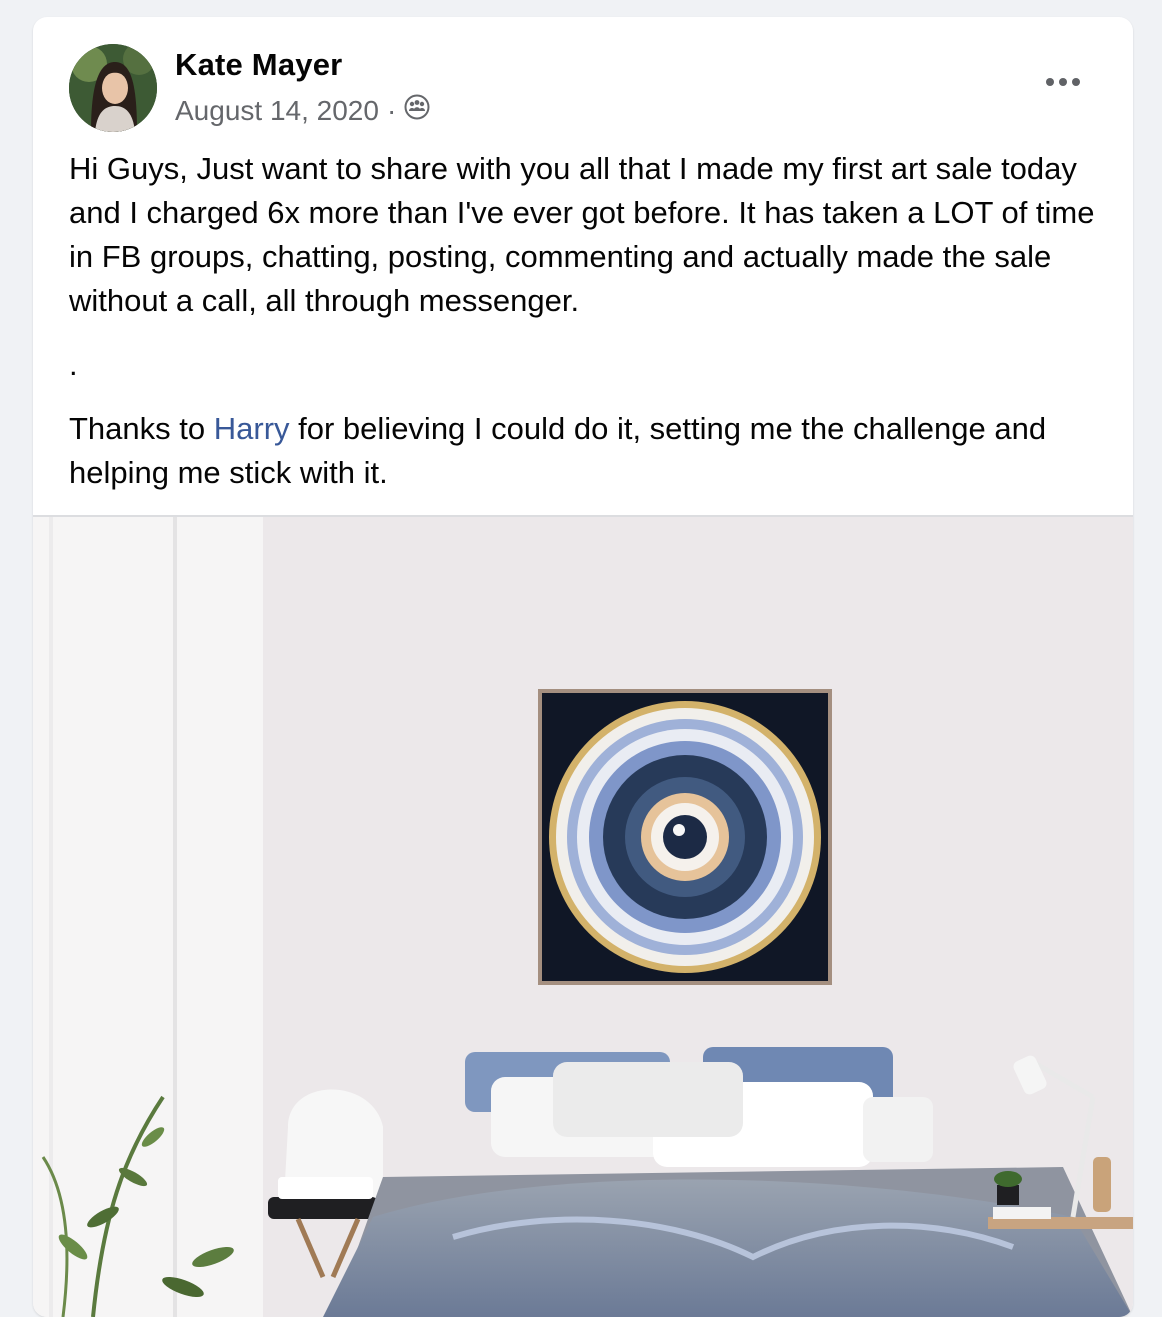  I want to click on group-icon, so click(417, 110).